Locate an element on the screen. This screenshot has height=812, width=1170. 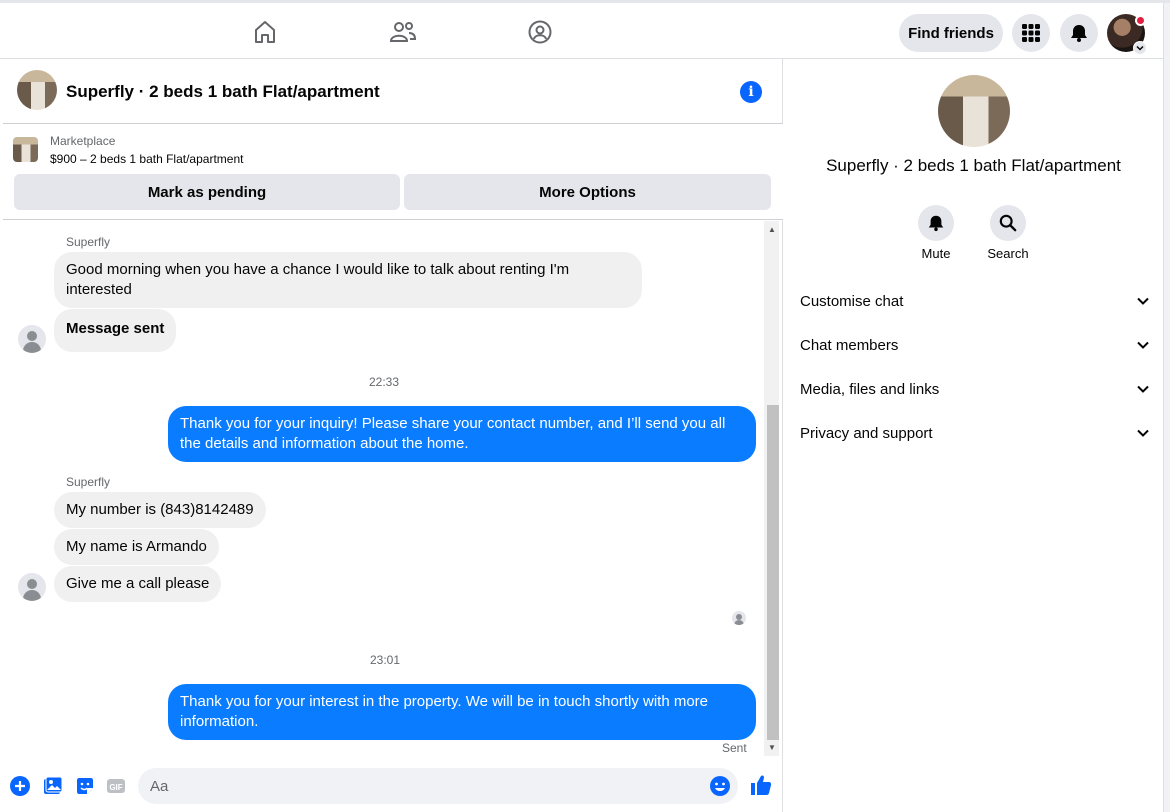
notification-dot is located at coordinates (1140, 20).